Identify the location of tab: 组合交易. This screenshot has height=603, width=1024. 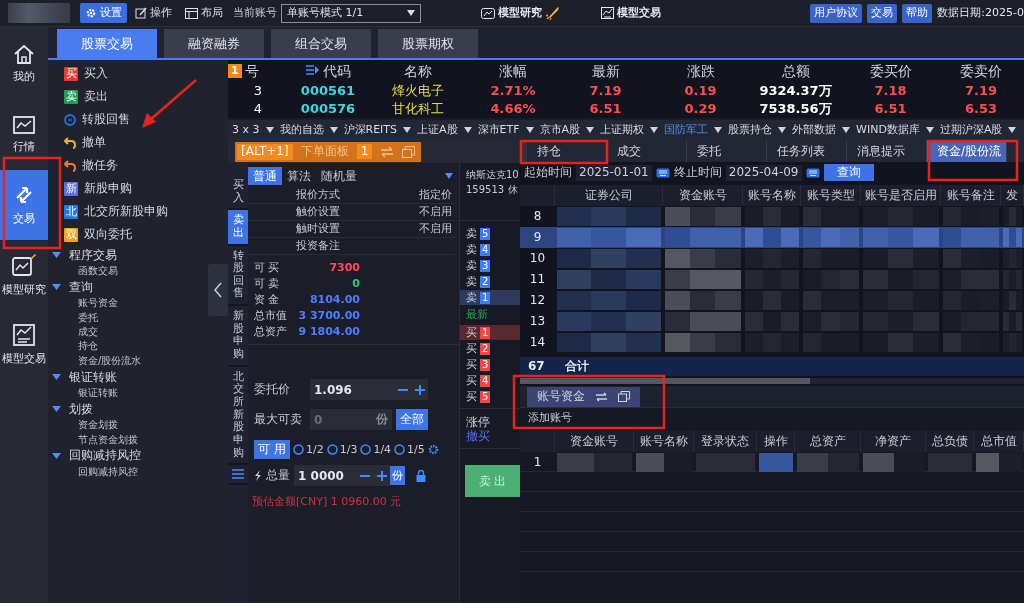
(321, 43).